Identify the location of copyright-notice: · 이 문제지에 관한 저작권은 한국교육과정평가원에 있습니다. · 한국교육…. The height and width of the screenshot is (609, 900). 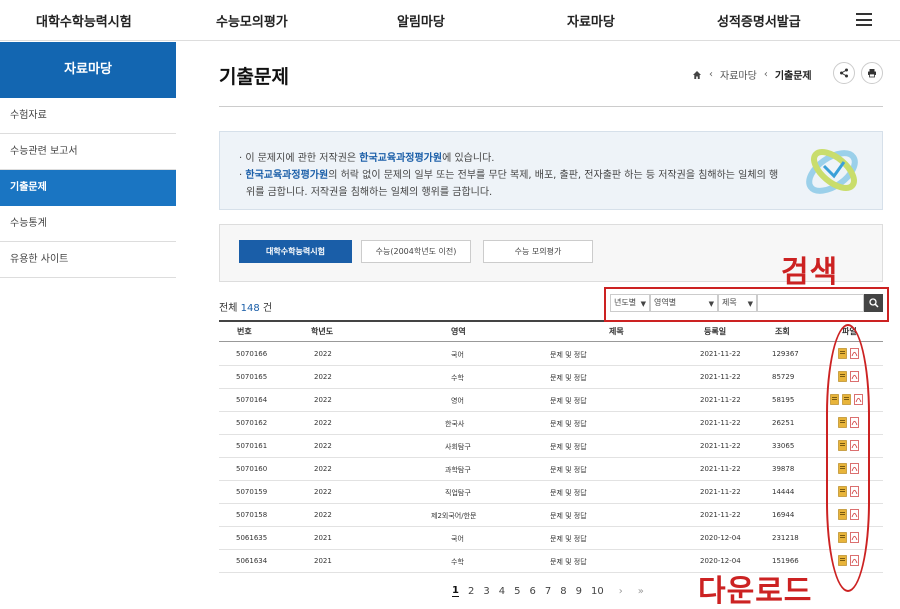
(551, 170).